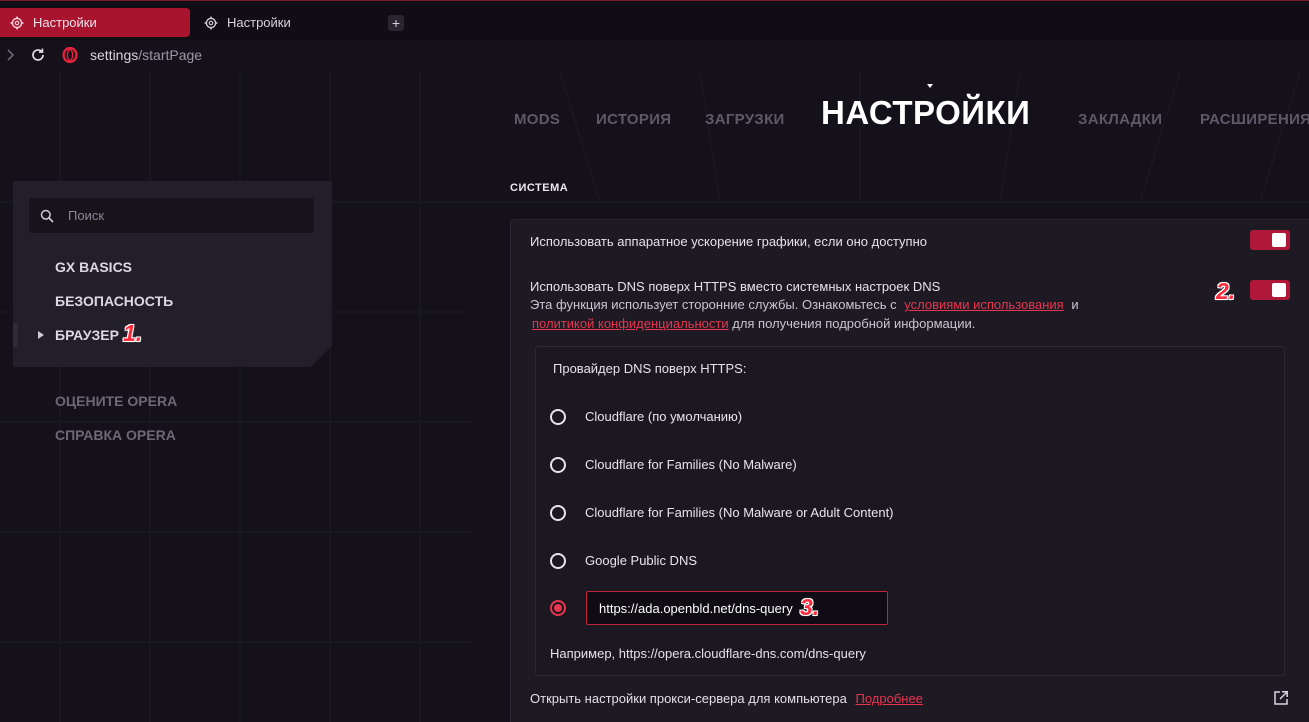  What do you see at coordinates (1226, 291) in the screenshot?
I see `annotation-2: 2.` at bounding box center [1226, 291].